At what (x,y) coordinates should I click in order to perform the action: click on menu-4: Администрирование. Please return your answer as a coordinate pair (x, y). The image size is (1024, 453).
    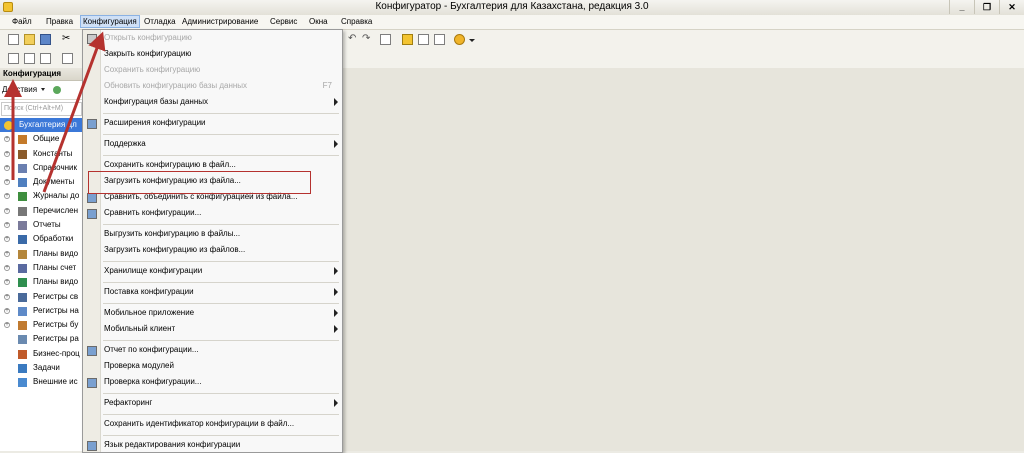
    Looking at the image, I should click on (220, 21).